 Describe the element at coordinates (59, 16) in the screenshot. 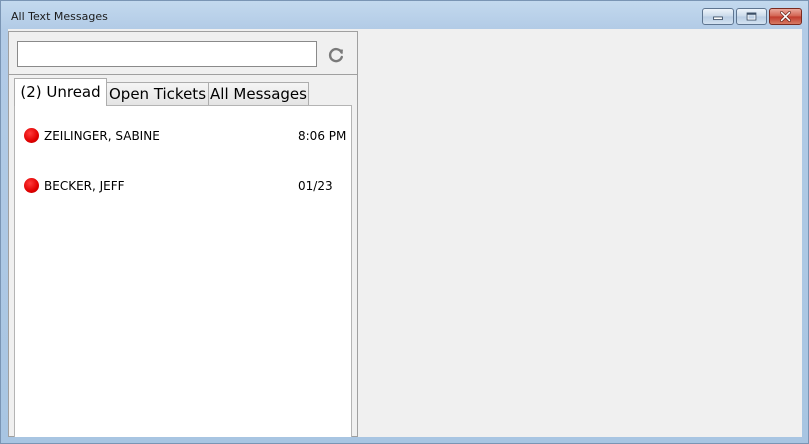

I see `window-title: All Text Messages` at that location.